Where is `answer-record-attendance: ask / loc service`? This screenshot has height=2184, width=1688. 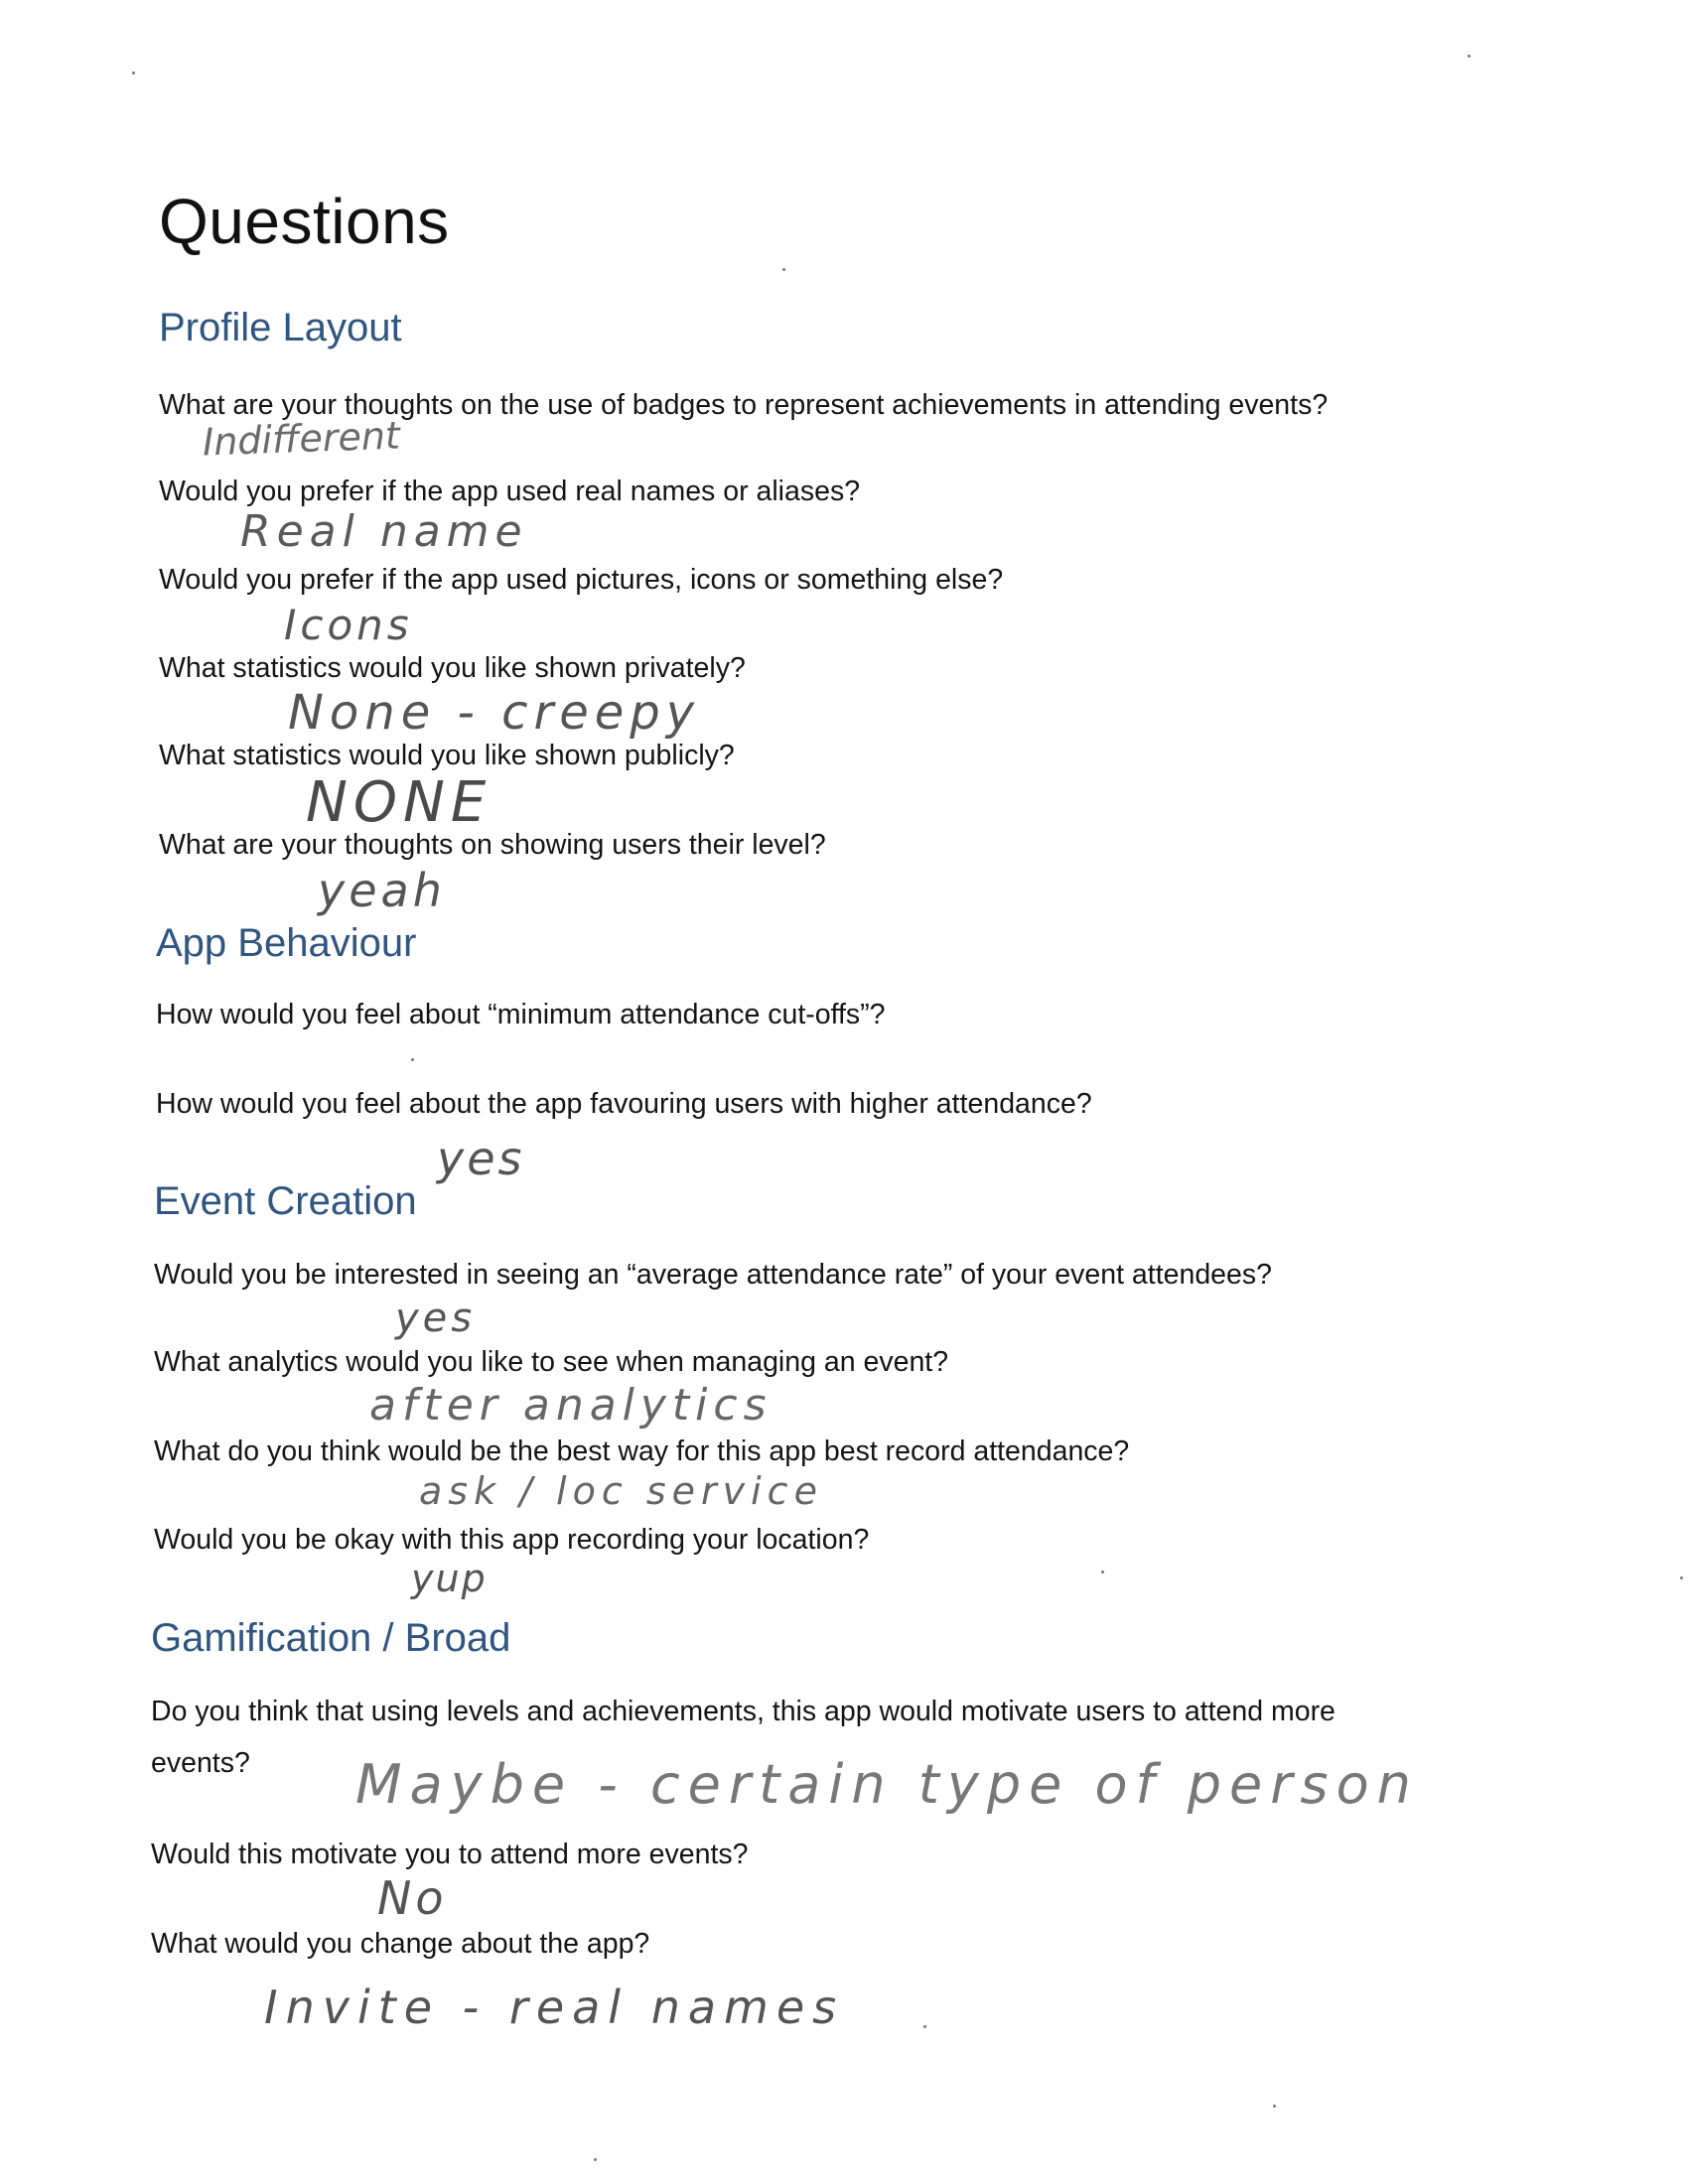
answer-record-attendance: ask / loc service is located at coordinates (621, 1491).